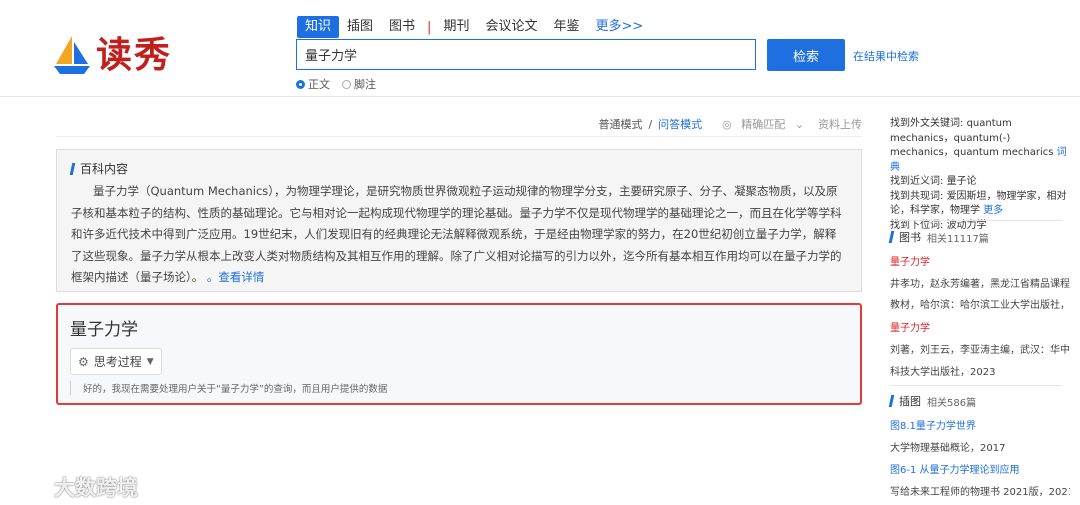  What do you see at coordinates (886, 56) in the screenshot?
I see `search-within-link: 在结果中检索` at bounding box center [886, 56].